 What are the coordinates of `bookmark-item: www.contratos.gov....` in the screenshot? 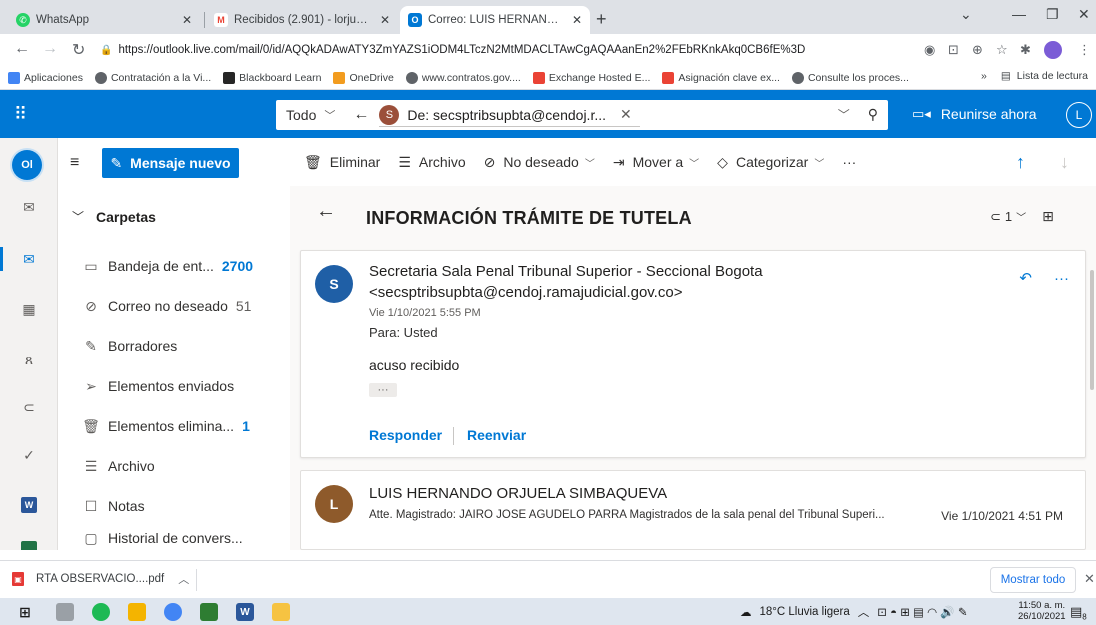 It's located at (463, 77).